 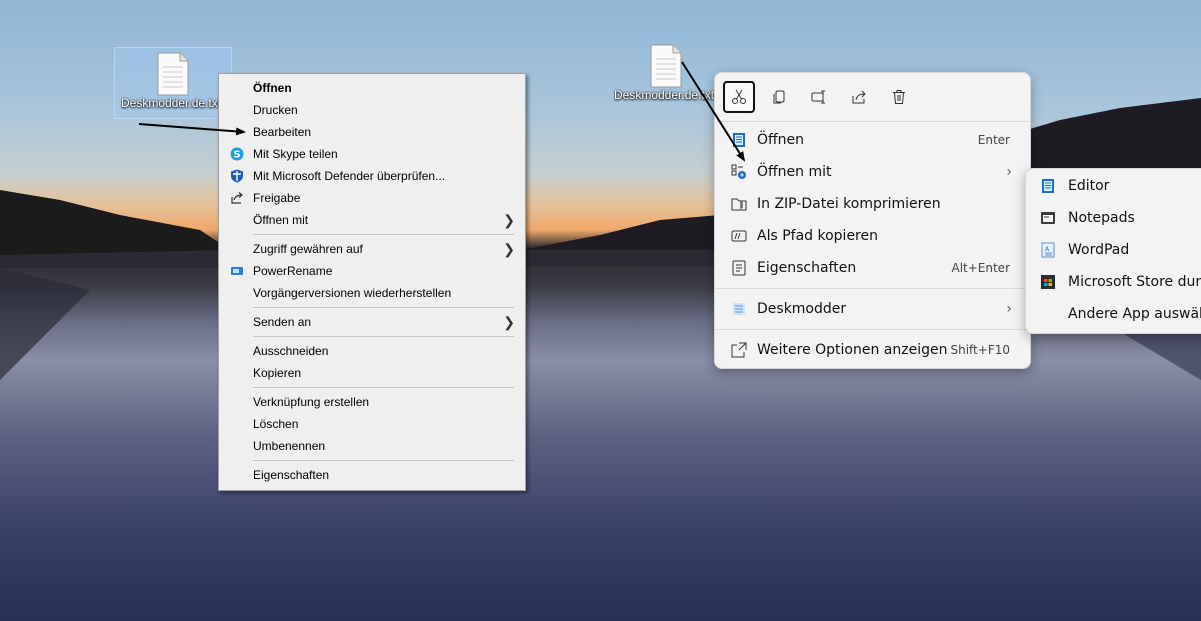 I want to click on share-button, so click(x=859, y=97).